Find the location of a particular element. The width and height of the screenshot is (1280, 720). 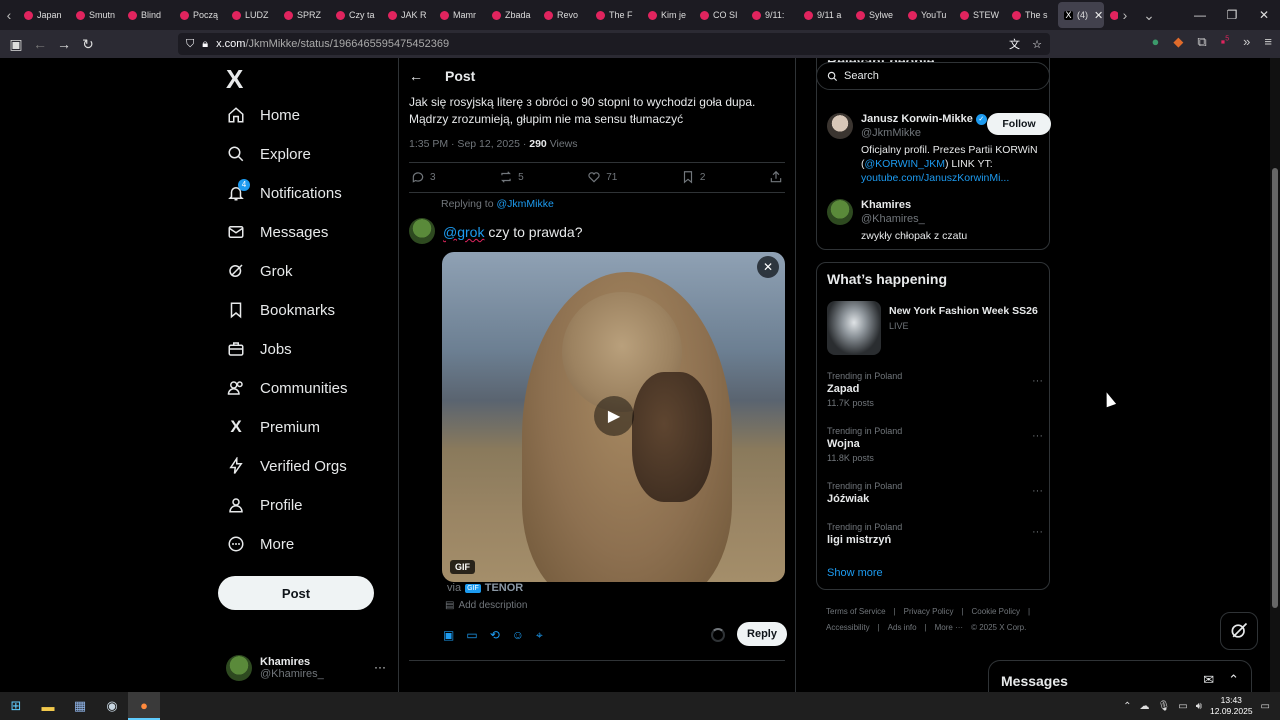

app-menu-icon: ≡ is located at coordinates (1268, 42).